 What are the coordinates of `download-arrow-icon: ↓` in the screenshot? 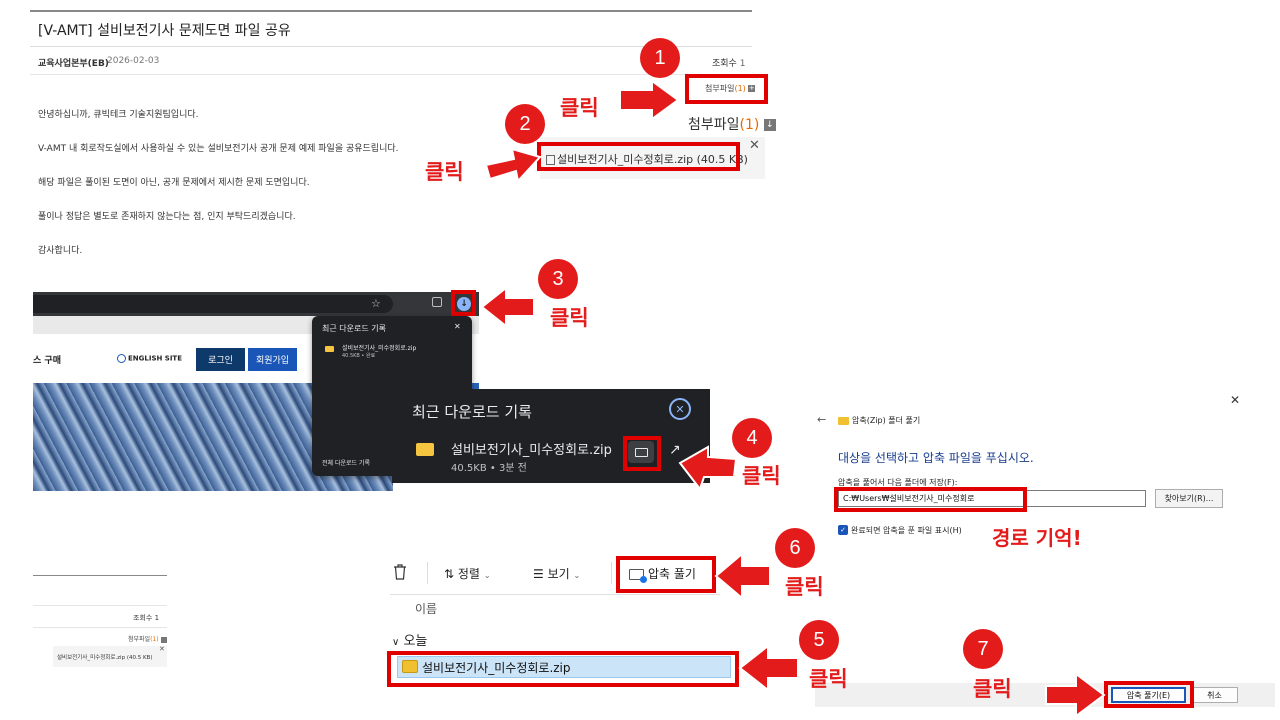 It's located at (769, 125).